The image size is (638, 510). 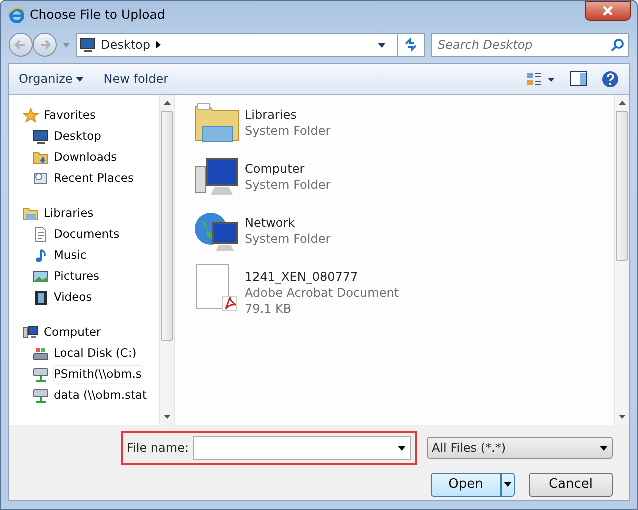 I want to click on sidebar-group: Computer, so click(x=91, y=332).